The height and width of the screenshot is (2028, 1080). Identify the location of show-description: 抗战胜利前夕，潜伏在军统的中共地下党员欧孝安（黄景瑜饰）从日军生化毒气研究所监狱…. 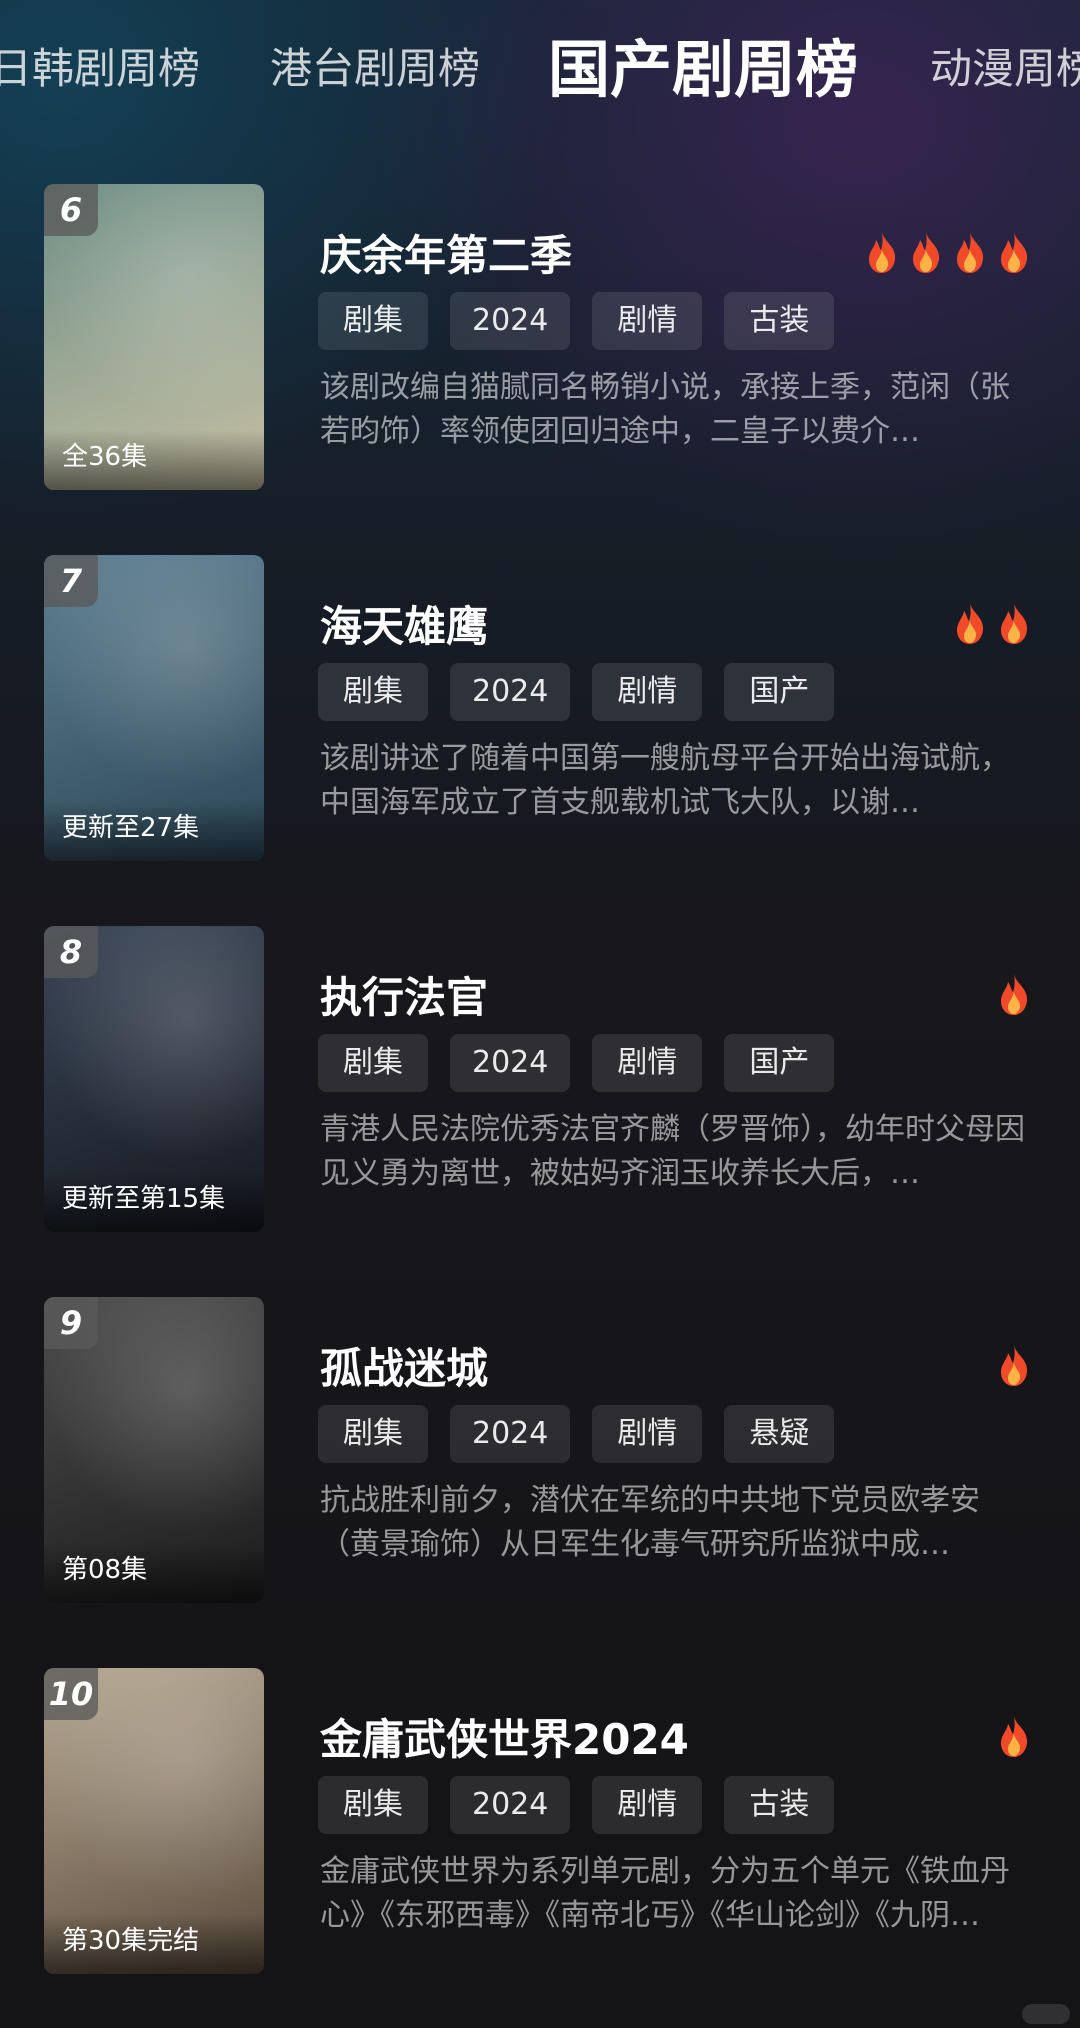
(650, 1522).